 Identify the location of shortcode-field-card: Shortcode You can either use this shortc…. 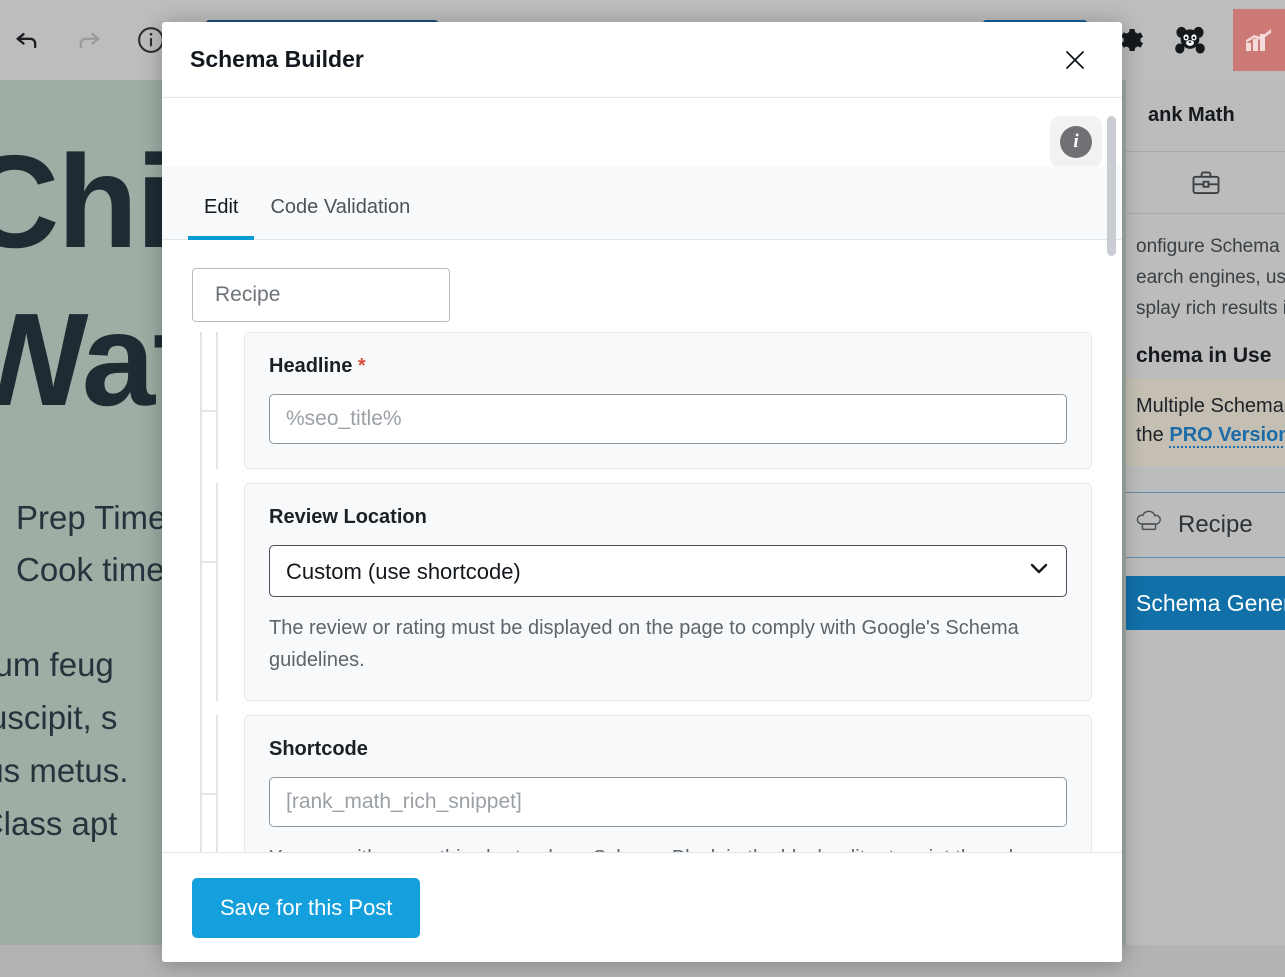
(668, 783).